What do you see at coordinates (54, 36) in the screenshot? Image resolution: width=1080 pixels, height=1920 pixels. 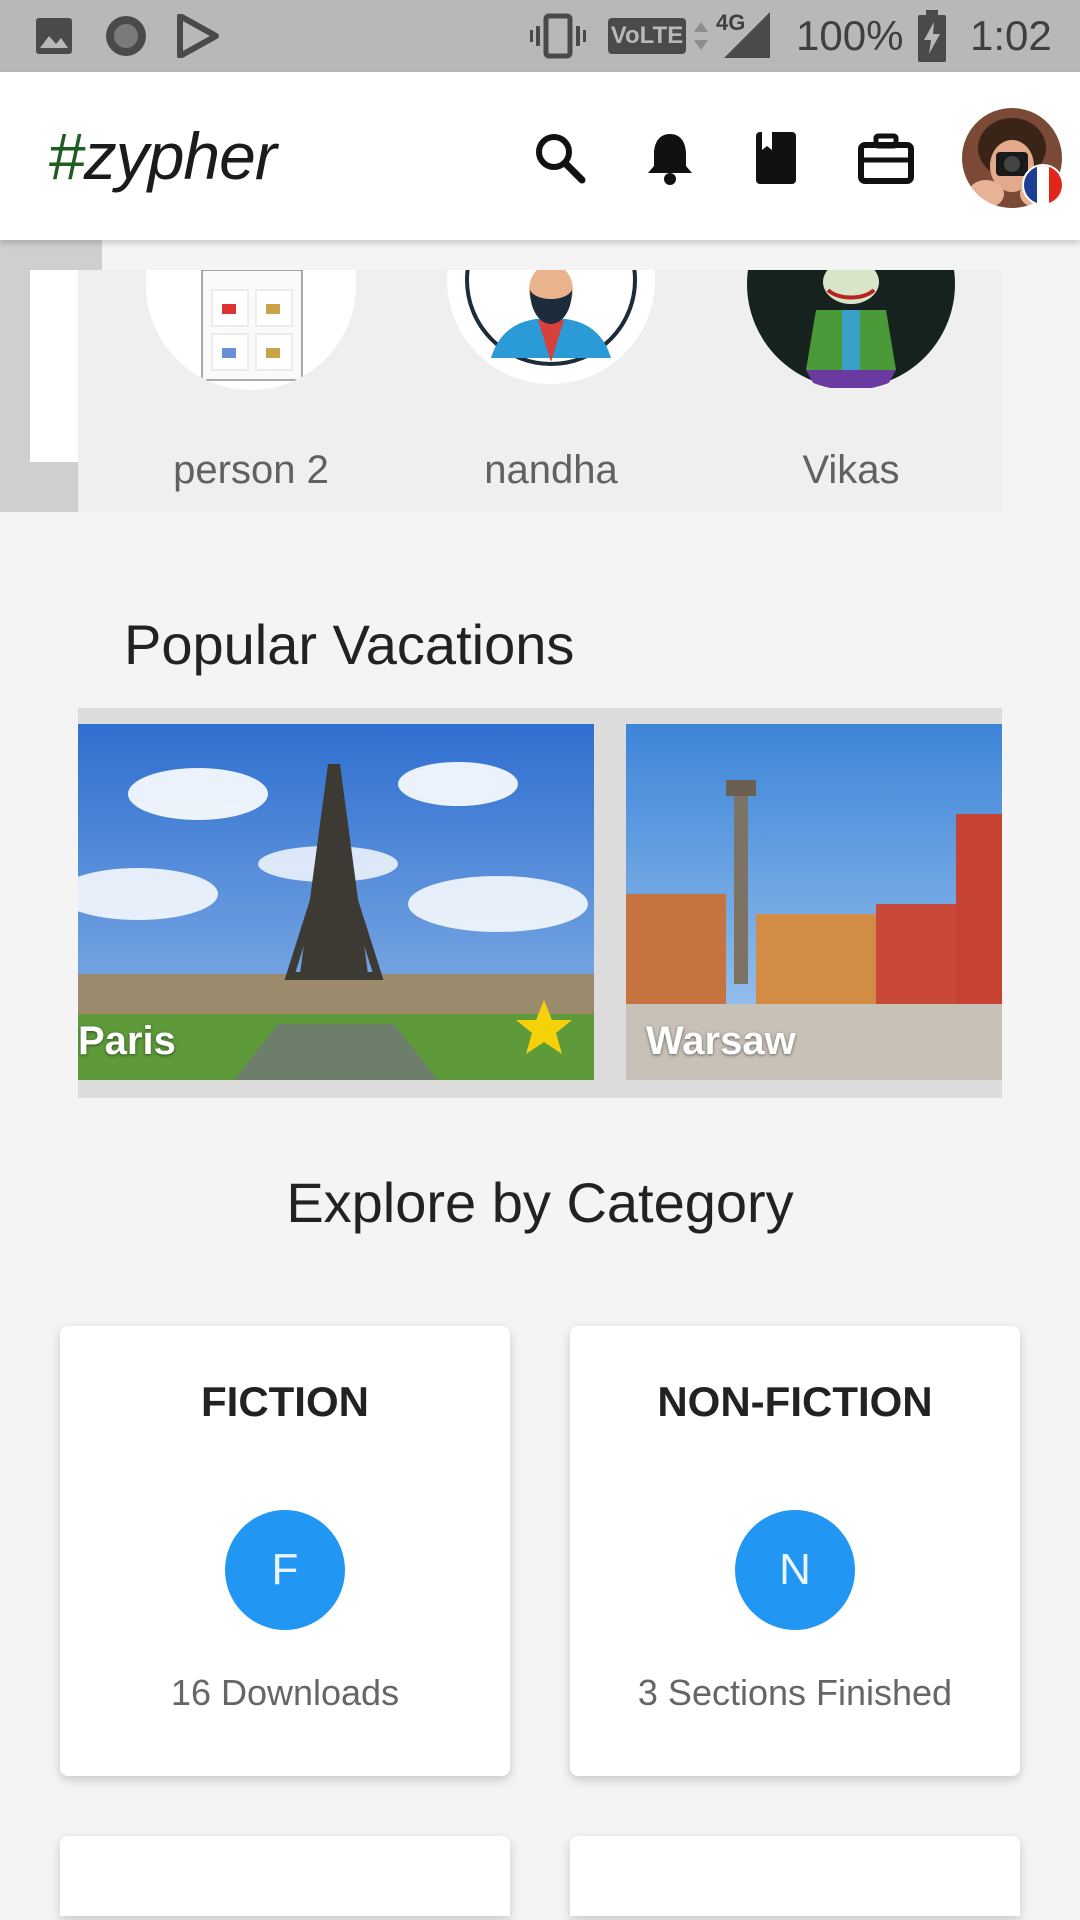 I see `gallery-icon` at bounding box center [54, 36].